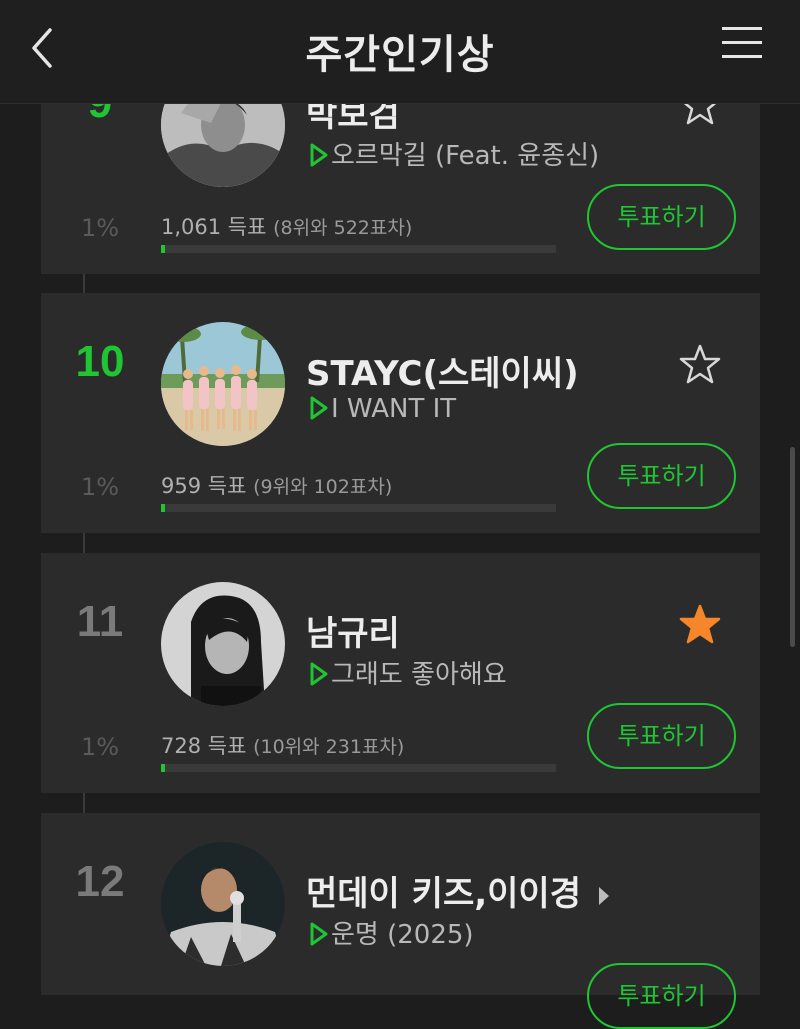  I want to click on vote-gap: (9위와 102표차), so click(323, 487).